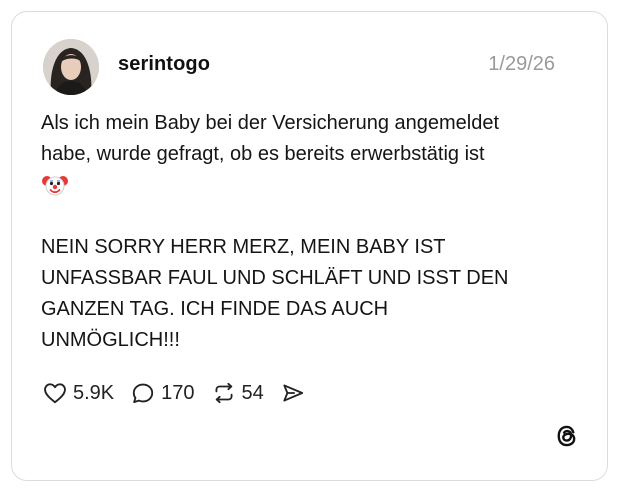 This screenshot has height=493, width=620. Describe the element at coordinates (55, 393) in the screenshot. I see `heart-icon` at that location.